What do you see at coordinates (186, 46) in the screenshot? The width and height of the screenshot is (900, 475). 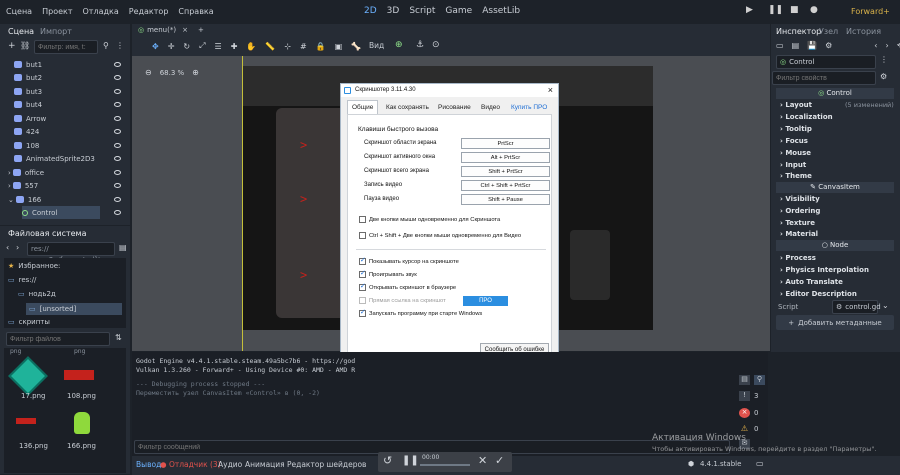 I see `rotate-tool-icon: ↻` at bounding box center [186, 46].